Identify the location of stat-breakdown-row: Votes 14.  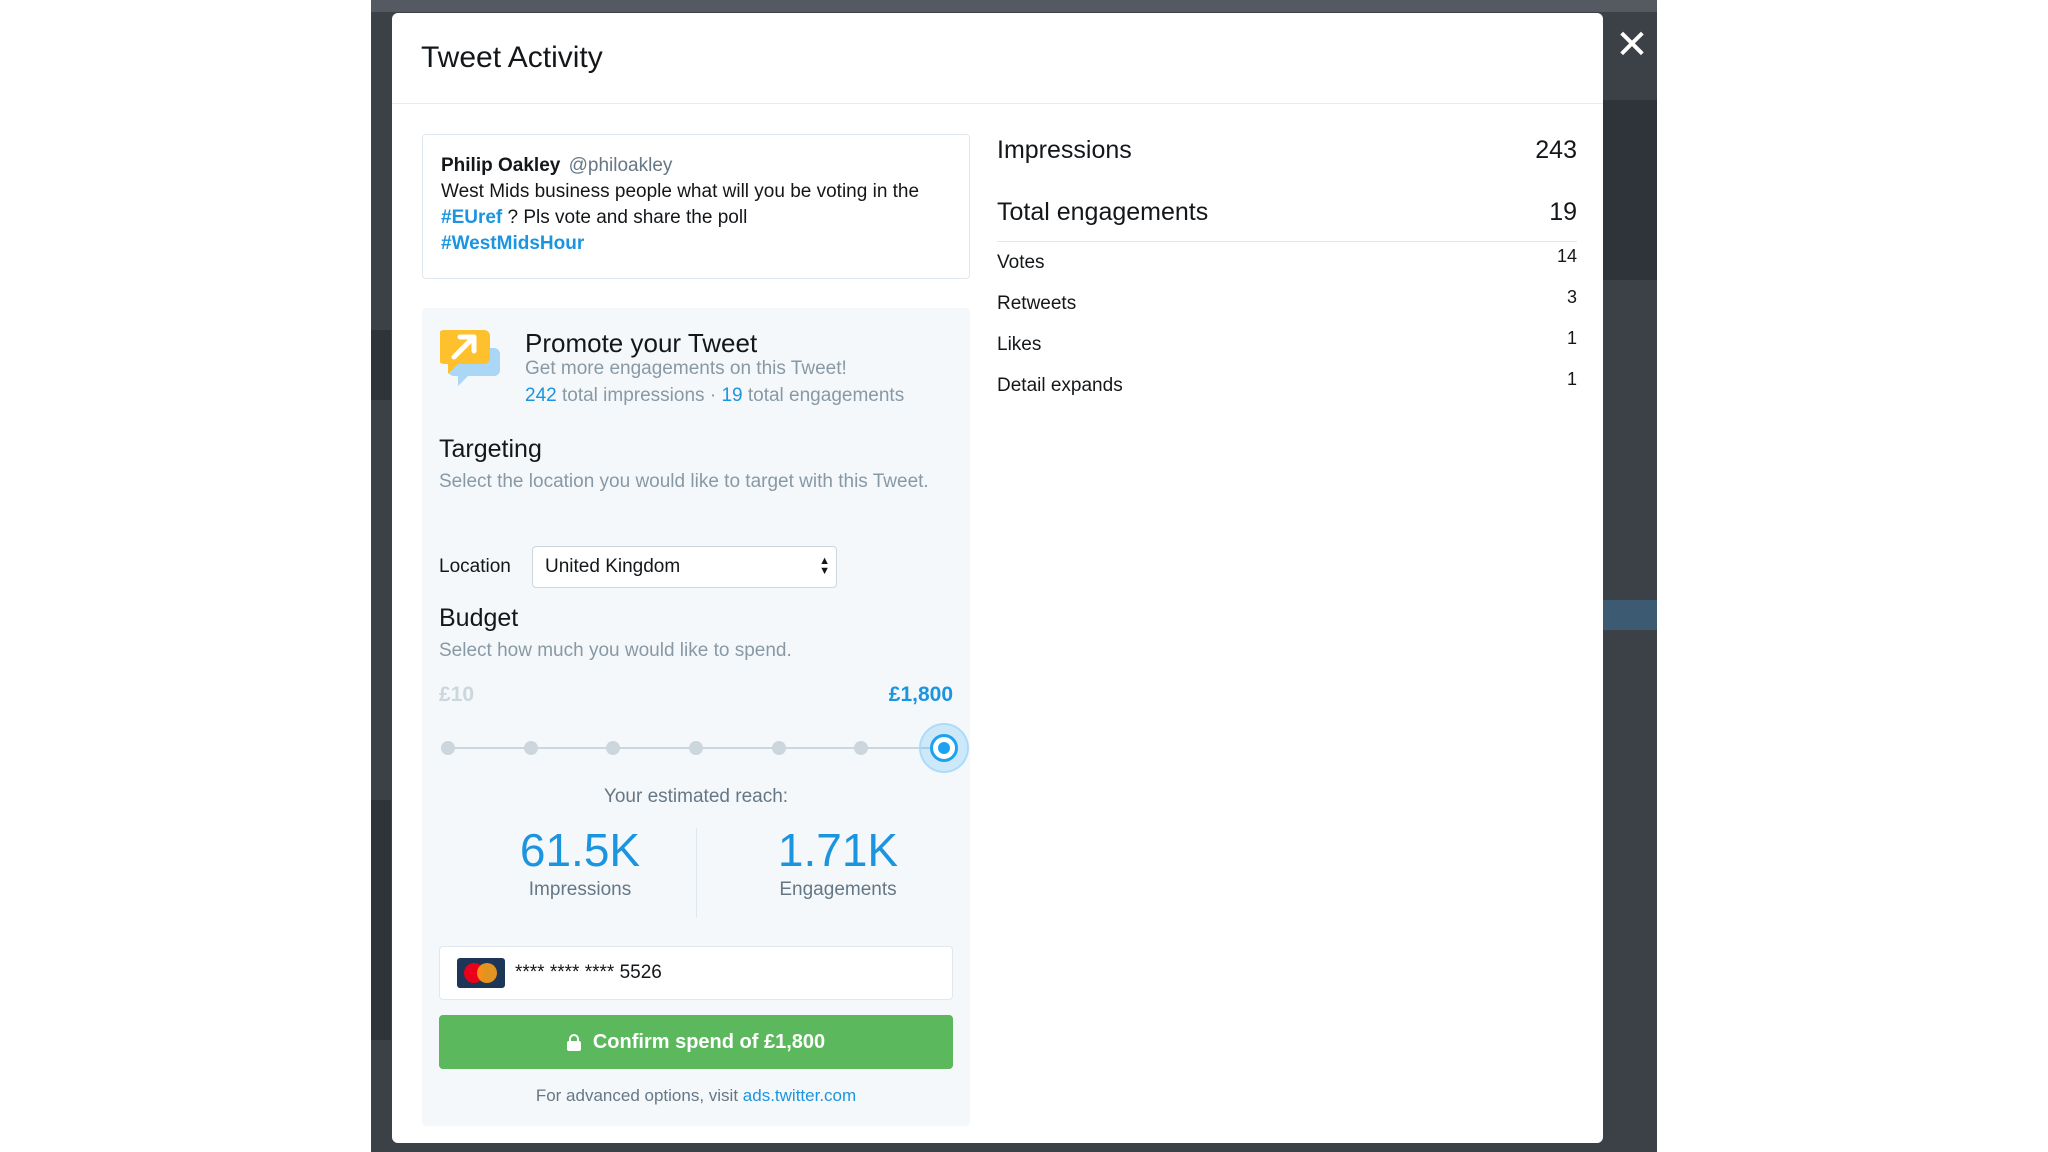
(1287, 269).